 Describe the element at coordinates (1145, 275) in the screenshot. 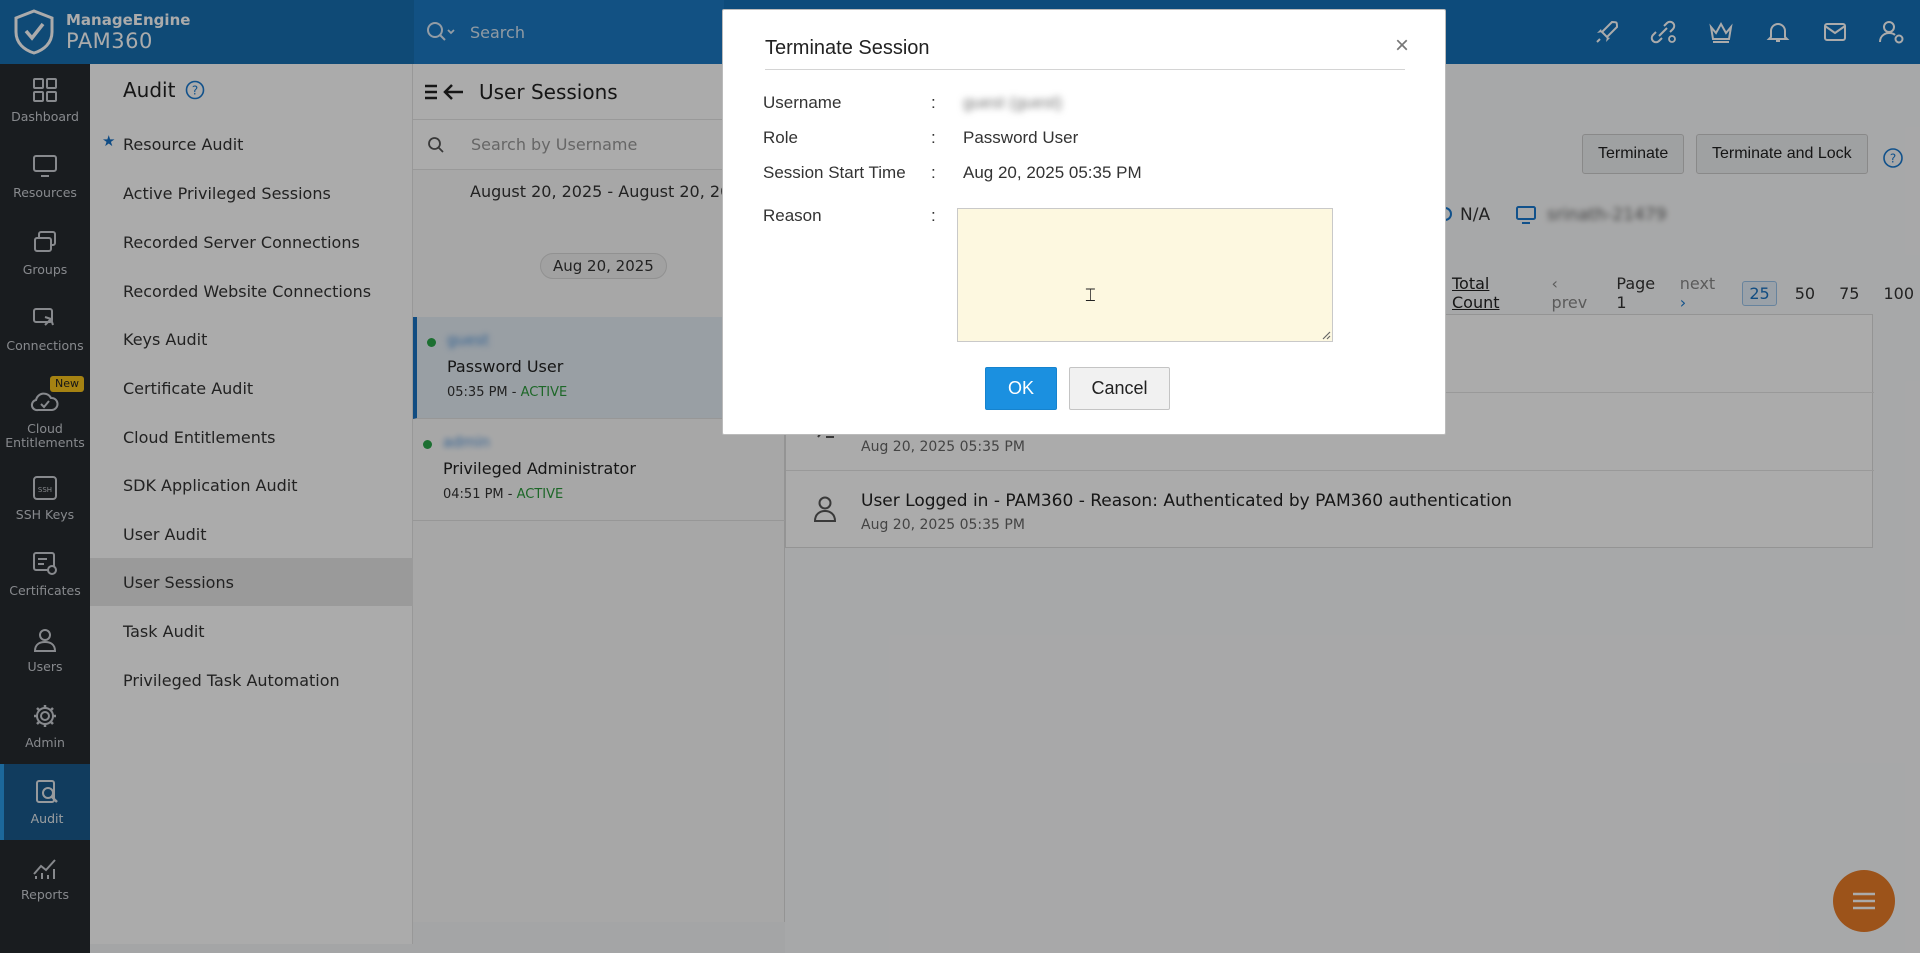

I see `reason-textarea` at that location.